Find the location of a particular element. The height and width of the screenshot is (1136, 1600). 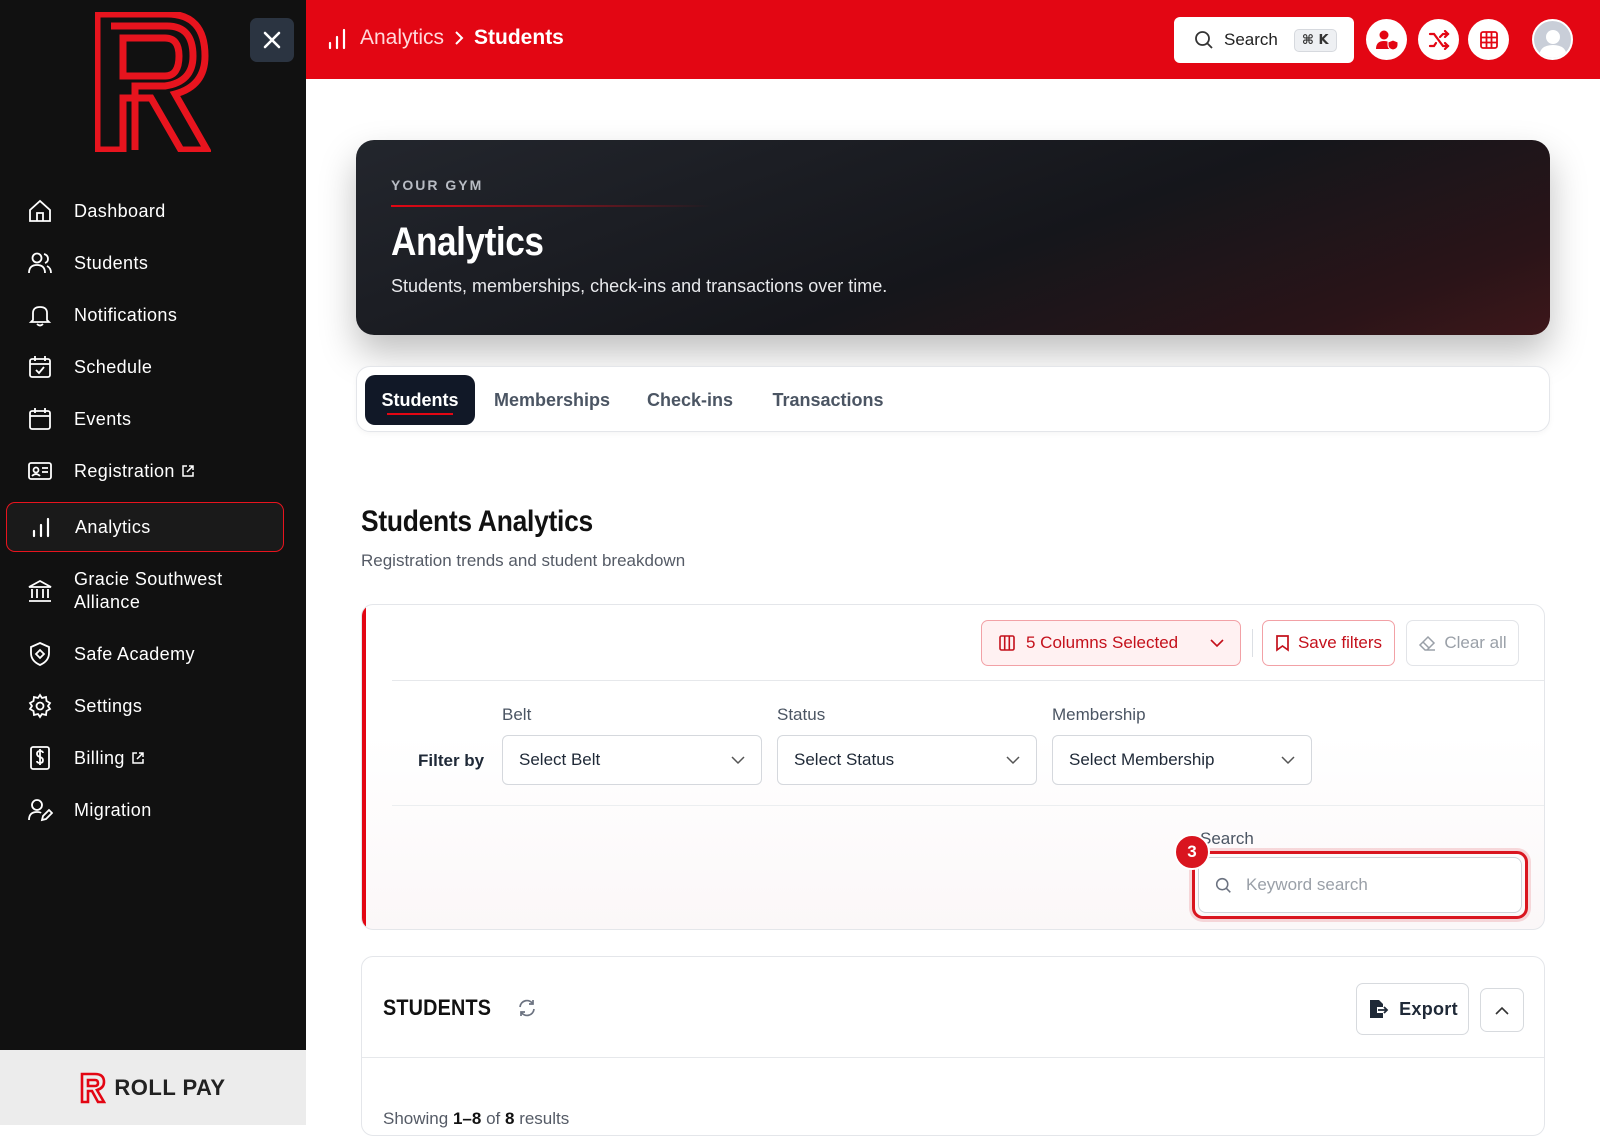

users-icon is located at coordinates (40, 263).